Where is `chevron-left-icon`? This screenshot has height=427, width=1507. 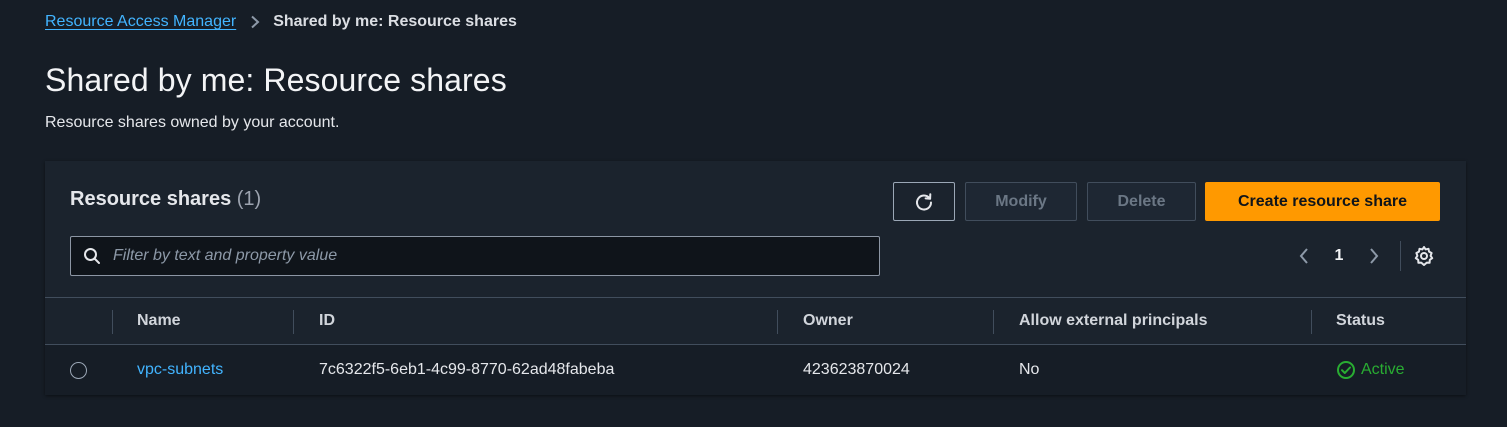
chevron-left-icon is located at coordinates (1304, 256).